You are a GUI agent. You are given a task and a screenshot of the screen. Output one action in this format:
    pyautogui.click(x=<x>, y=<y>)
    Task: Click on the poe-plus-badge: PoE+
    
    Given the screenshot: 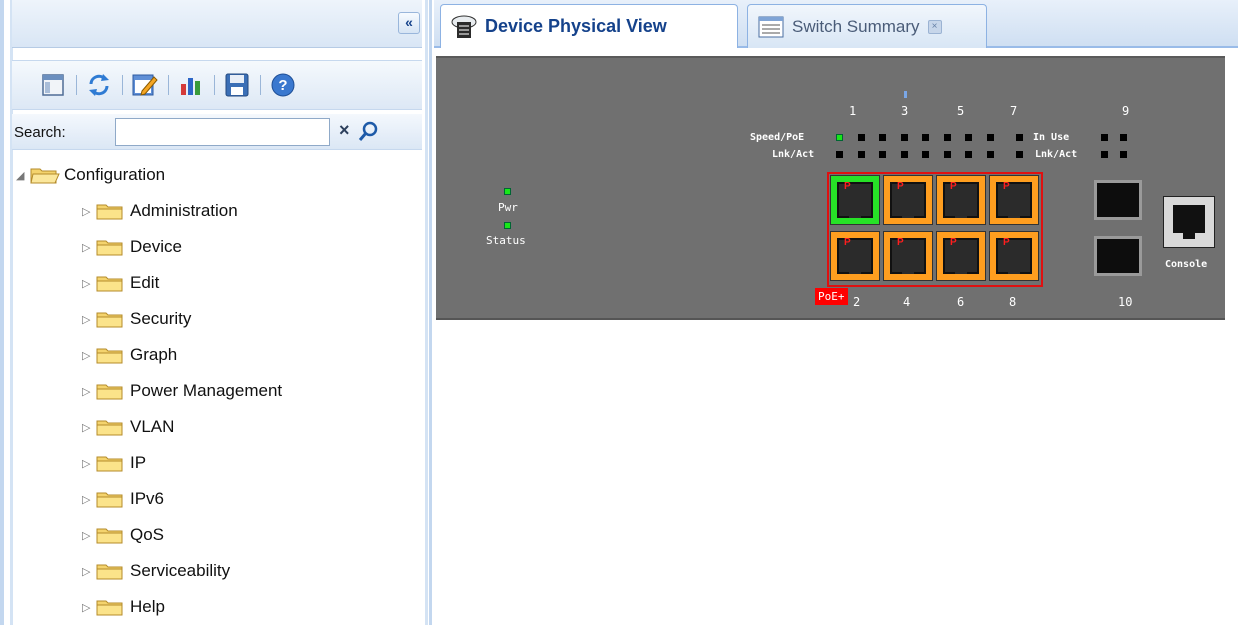 What is the action you would take?
    pyautogui.click(x=831, y=296)
    